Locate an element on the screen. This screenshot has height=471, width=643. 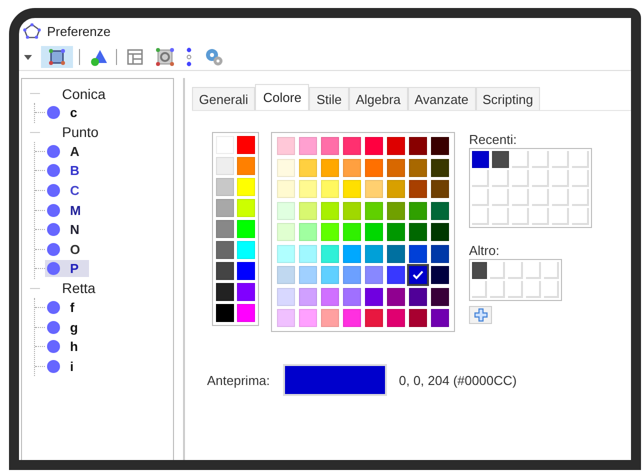
tree-item: i is located at coordinates (64, 366).